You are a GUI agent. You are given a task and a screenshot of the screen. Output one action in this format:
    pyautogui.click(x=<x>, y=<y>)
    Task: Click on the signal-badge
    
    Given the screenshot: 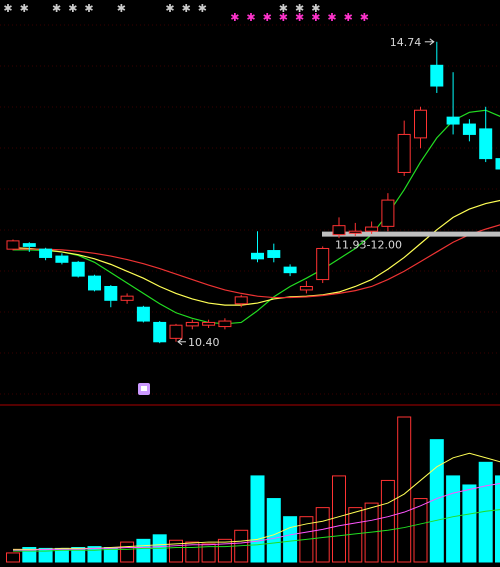 What is the action you would take?
    pyautogui.click(x=144, y=389)
    